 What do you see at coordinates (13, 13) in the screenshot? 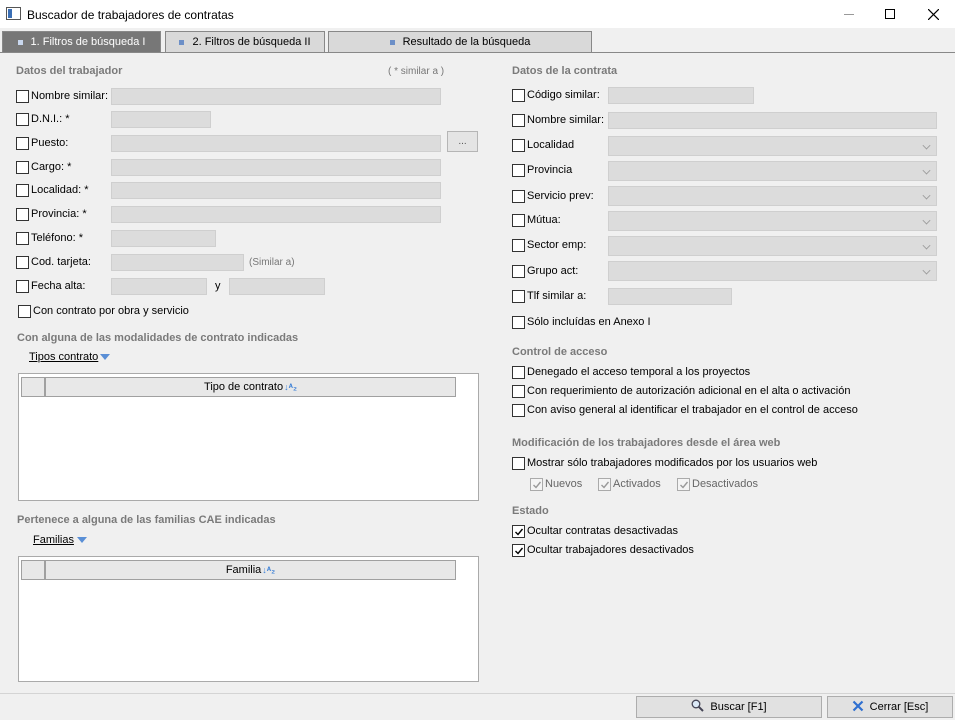
I see `app-icon` at bounding box center [13, 13].